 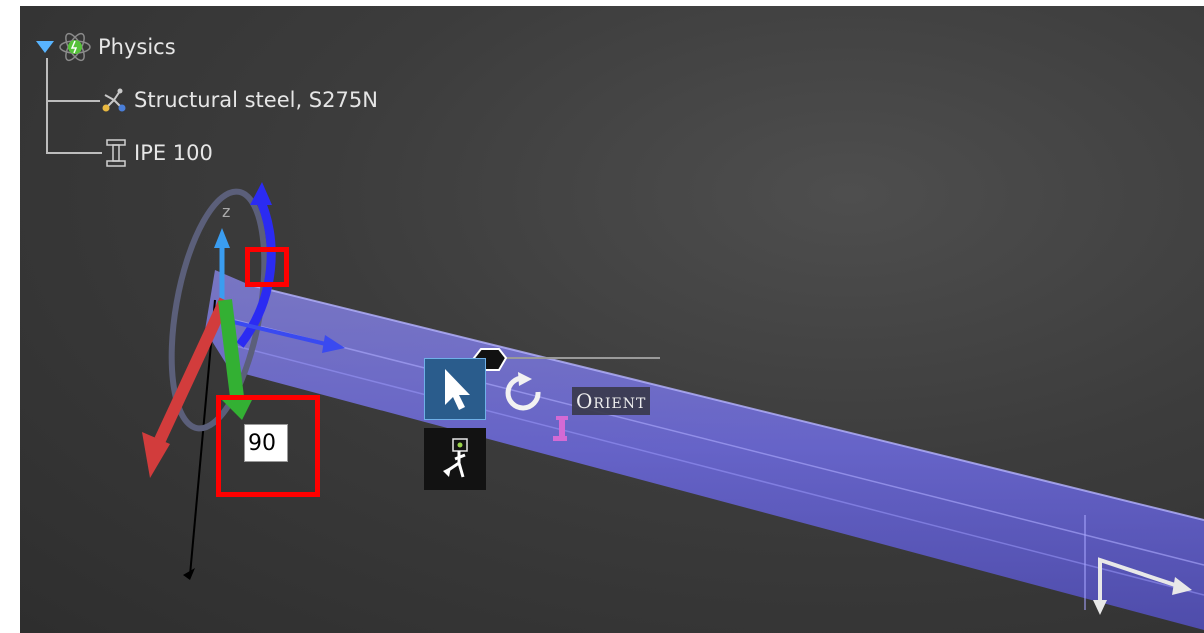 What do you see at coordinates (524, 394) in the screenshot?
I see `rotate-icon` at bounding box center [524, 394].